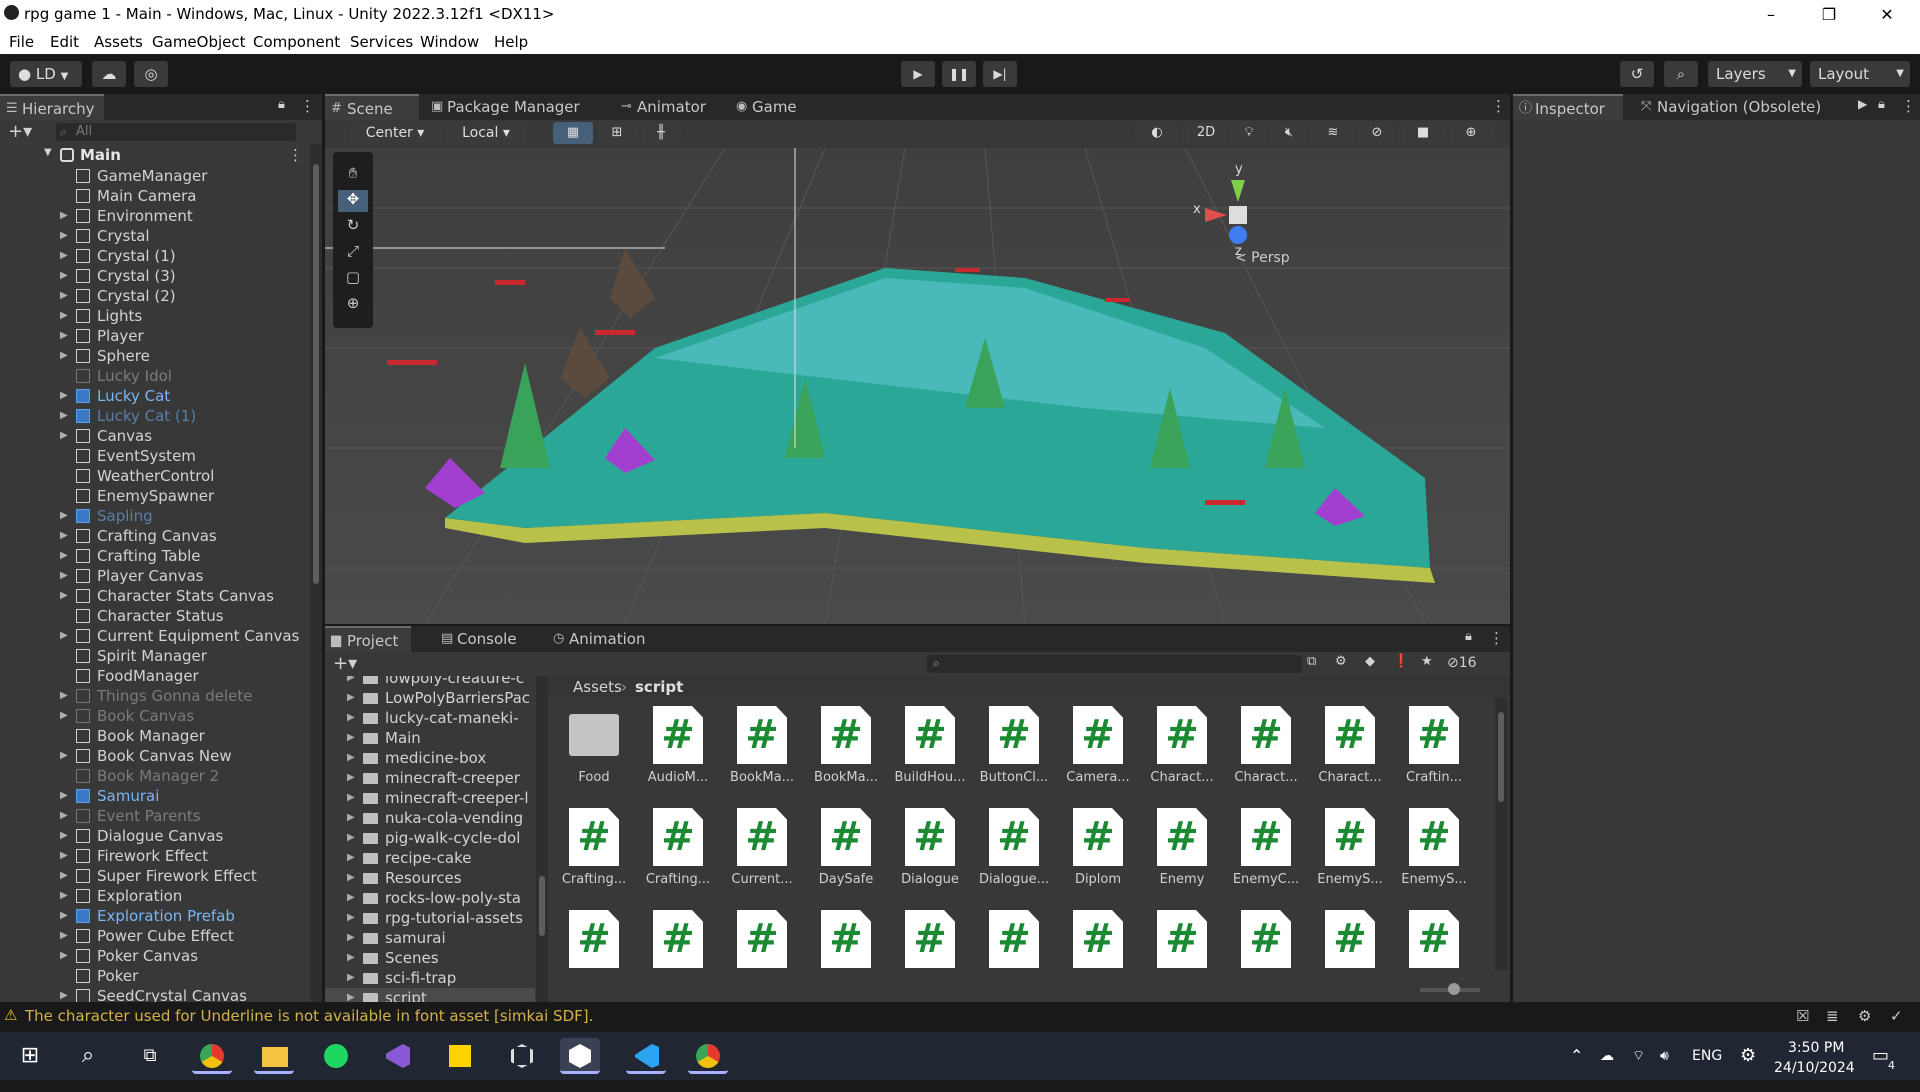 This screenshot has width=1920, height=1092. Describe the element at coordinates (150, 1056) in the screenshot. I see `task-view-icon: ⧉` at that location.